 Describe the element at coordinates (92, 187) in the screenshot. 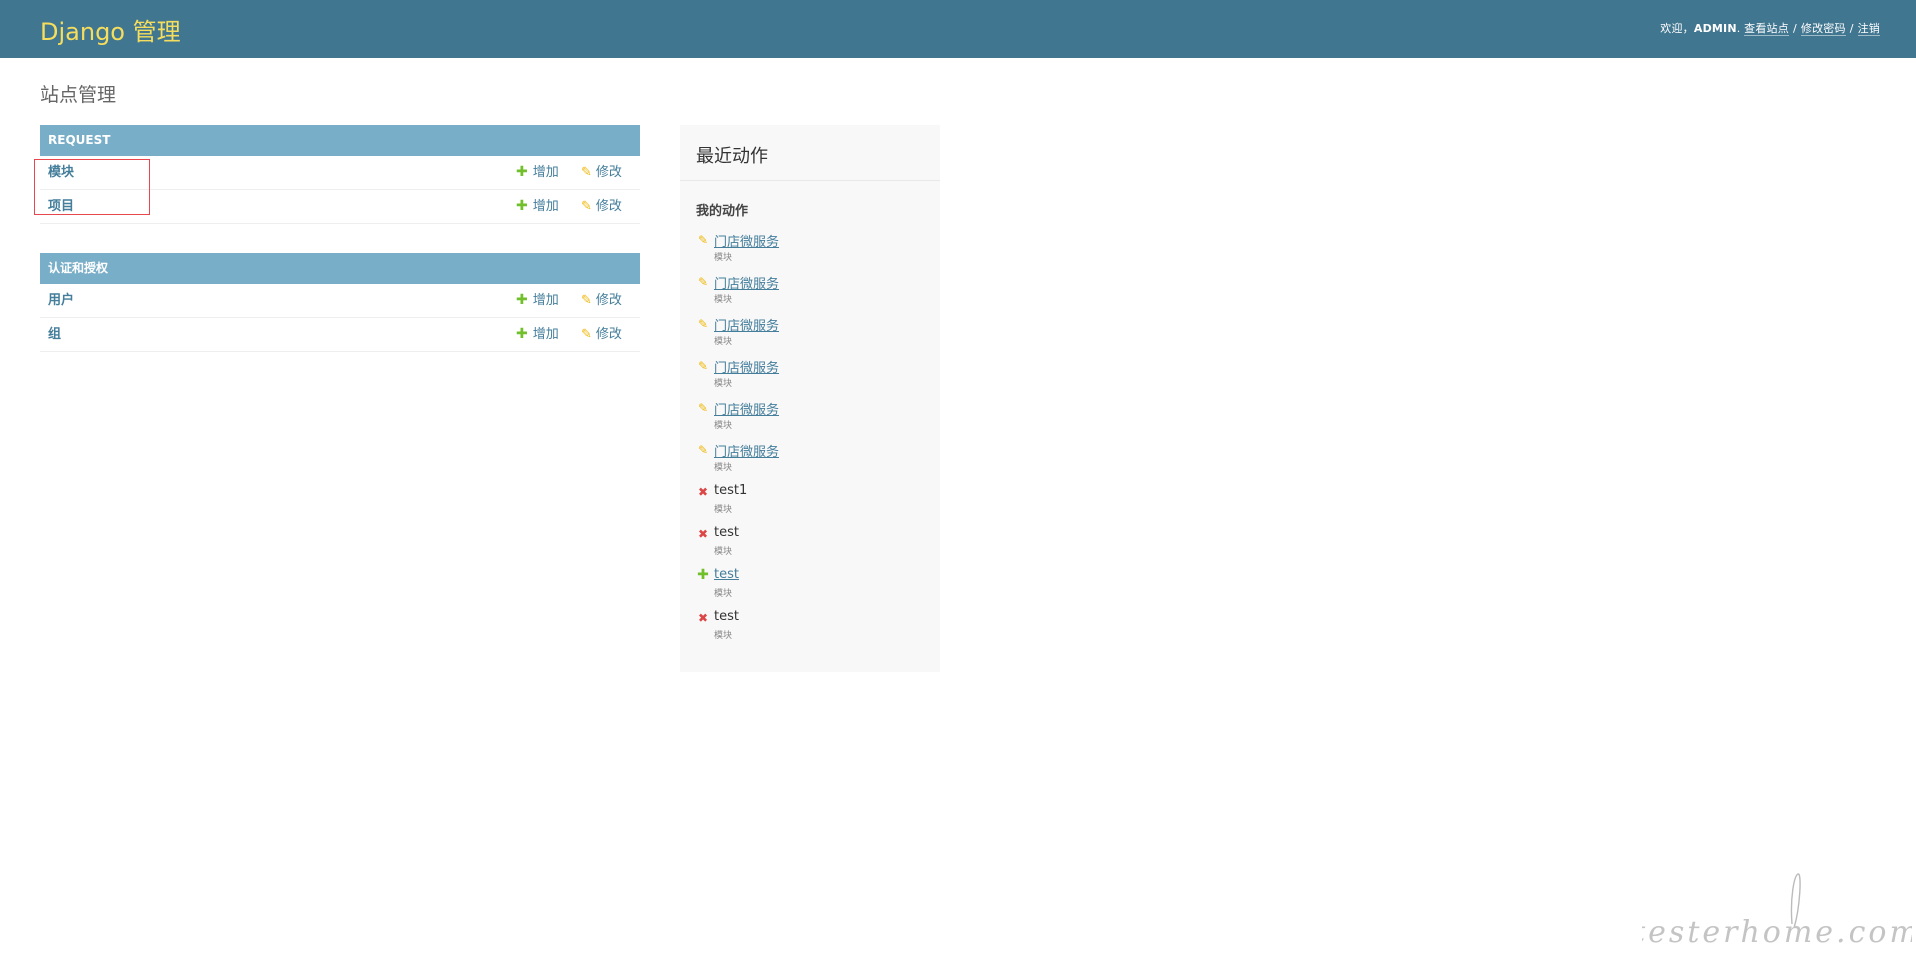

I see `highlight-box` at that location.